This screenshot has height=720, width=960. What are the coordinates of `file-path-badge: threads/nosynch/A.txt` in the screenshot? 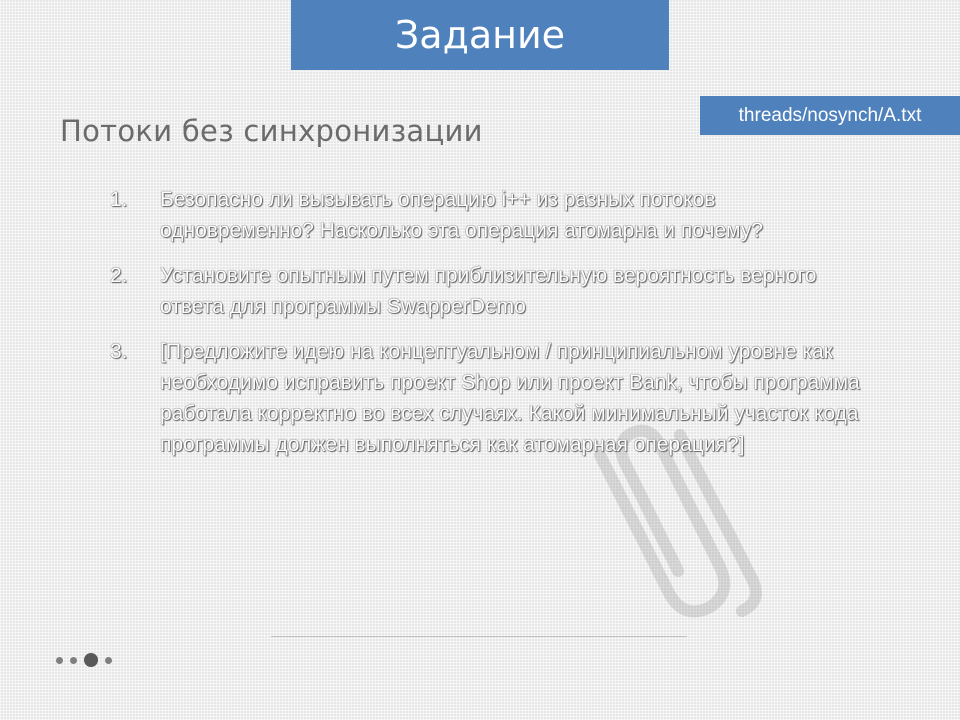 It's located at (830, 115).